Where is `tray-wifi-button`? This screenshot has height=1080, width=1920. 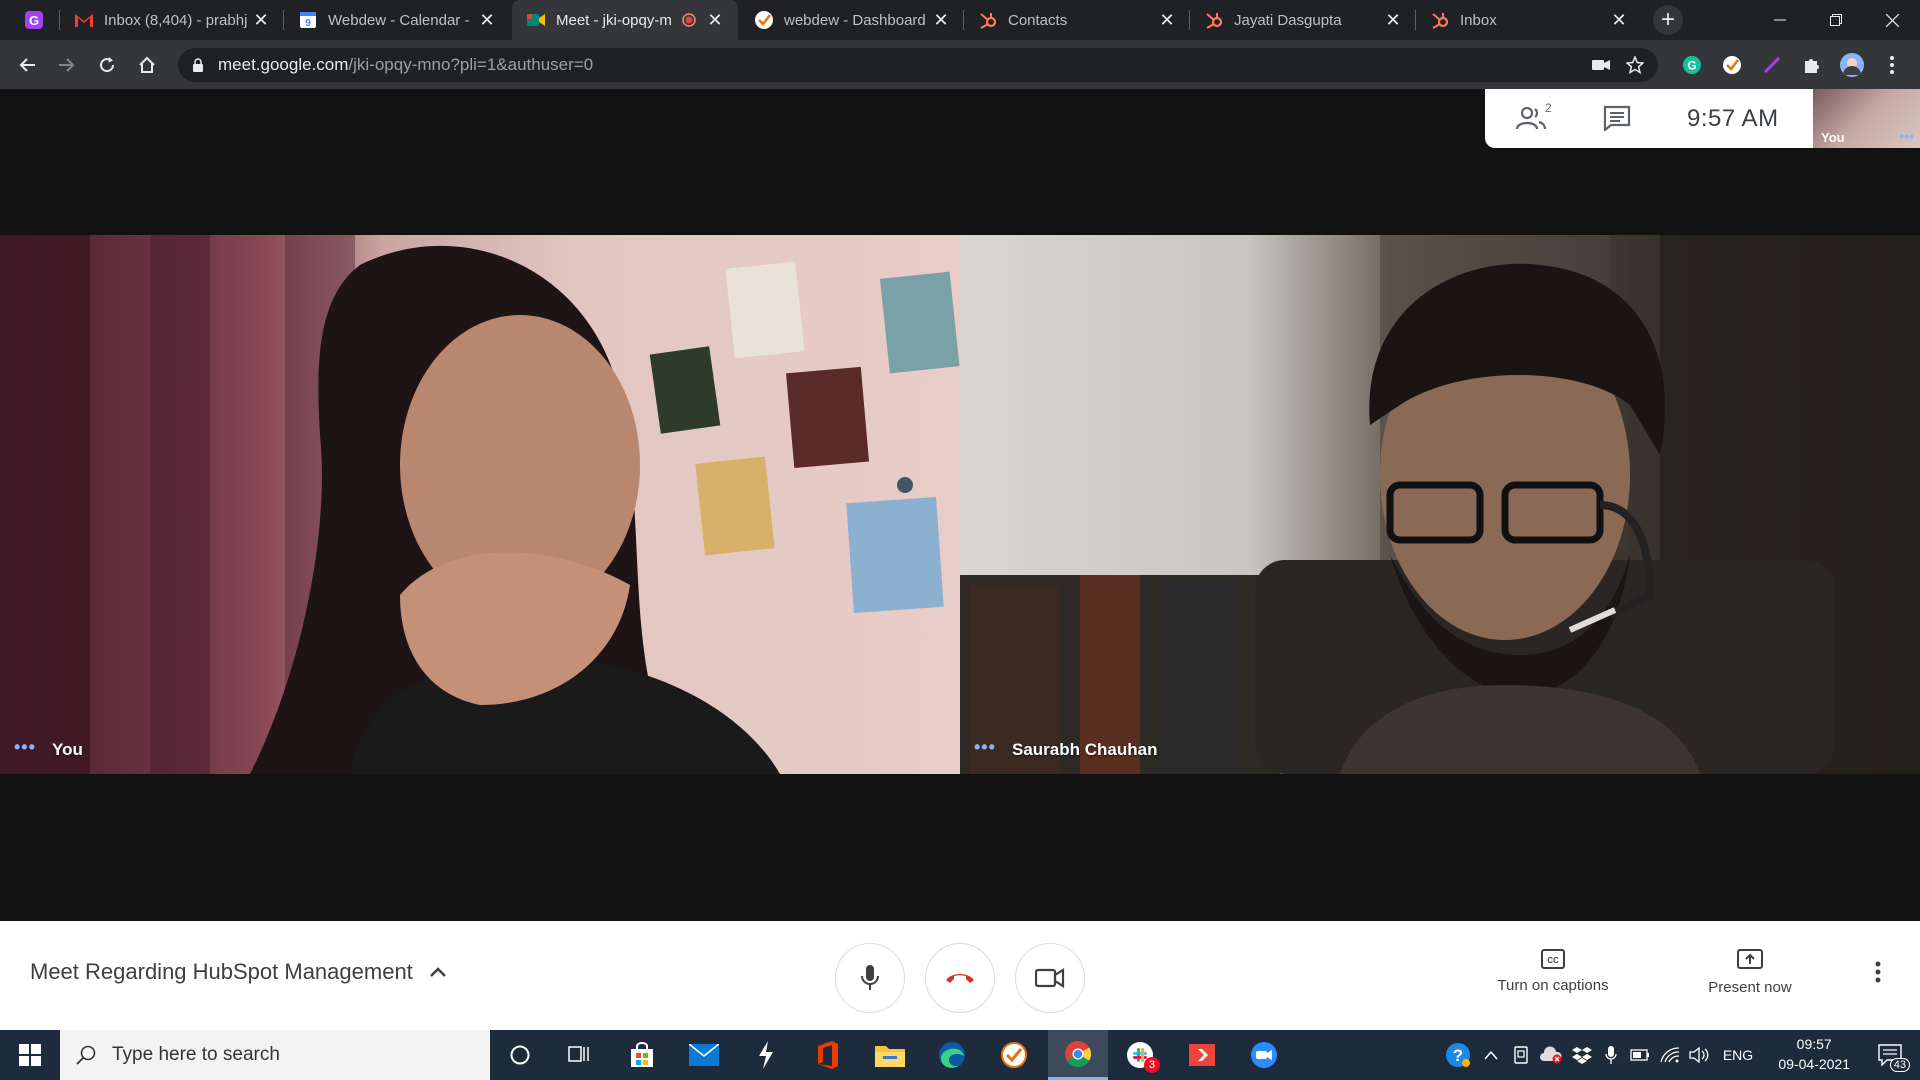 tray-wifi-button is located at coordinates (1670, 1055).